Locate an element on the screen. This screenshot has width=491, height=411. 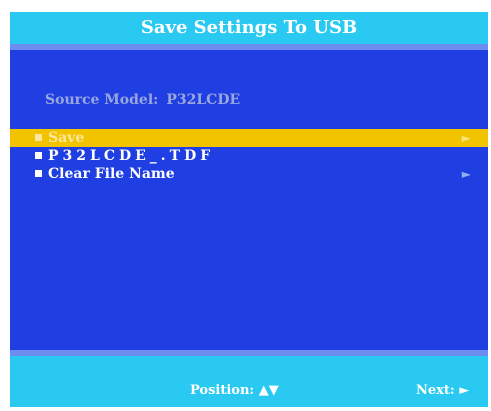
menu-item-clear-file-name: Clear File Name ► is located at coordinates (249, 174).